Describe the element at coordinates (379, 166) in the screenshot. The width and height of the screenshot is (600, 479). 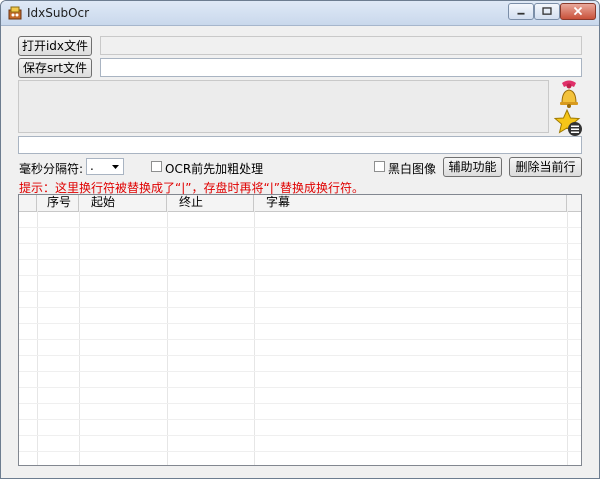
I see `bw-image-checkbox` at that location.